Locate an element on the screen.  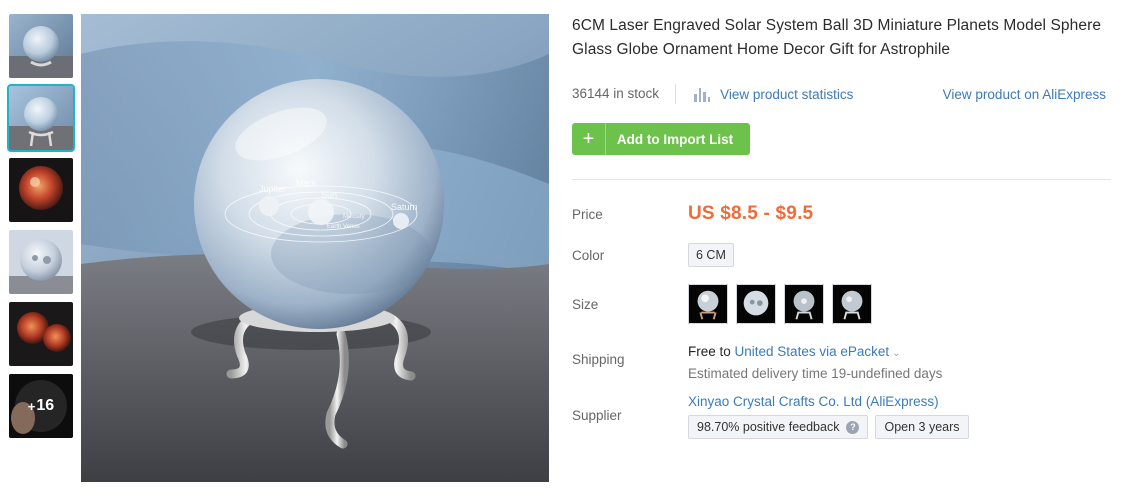
size-row: Size is located at coordinates (842, 304).